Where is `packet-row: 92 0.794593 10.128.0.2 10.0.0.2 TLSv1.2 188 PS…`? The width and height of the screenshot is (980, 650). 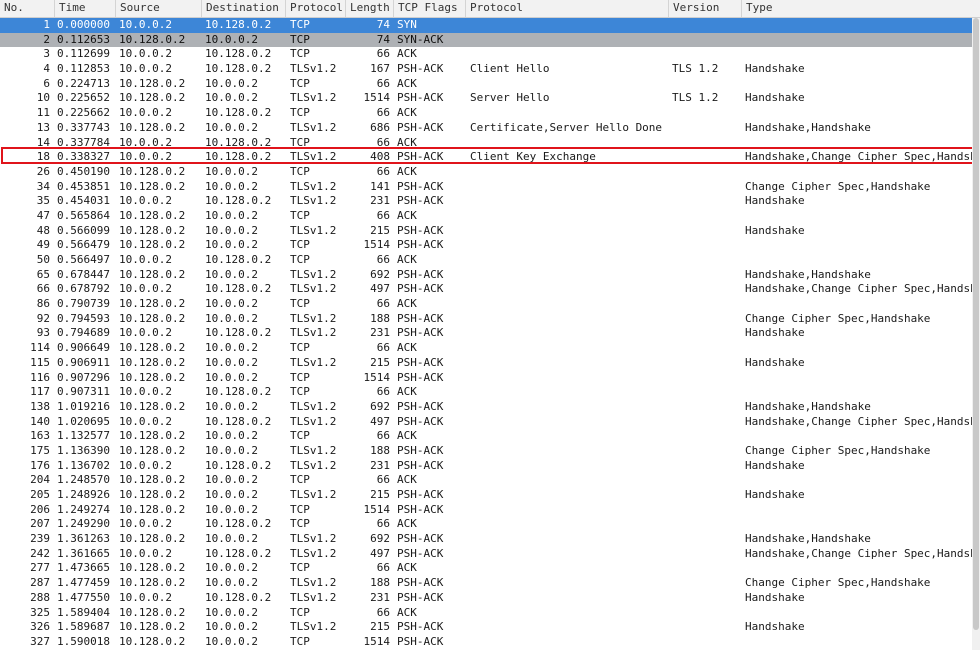
packet-row: 92 0.794593 10.128.0.2 10.0.0.2 TLSv1.2 188 PS… is located at coordinates (486, 319).